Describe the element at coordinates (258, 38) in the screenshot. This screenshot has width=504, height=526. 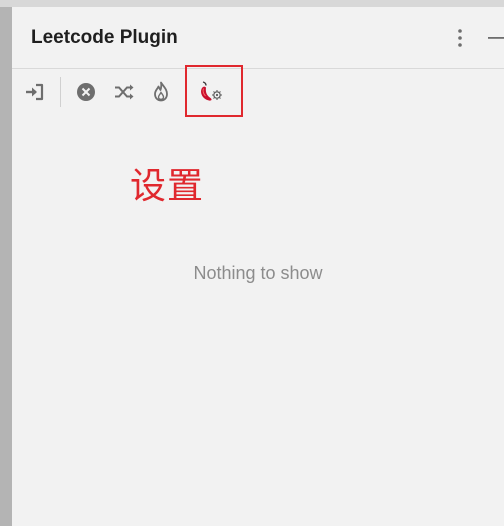
I see `tool-window-header: Leetcode Plugin` at that location.